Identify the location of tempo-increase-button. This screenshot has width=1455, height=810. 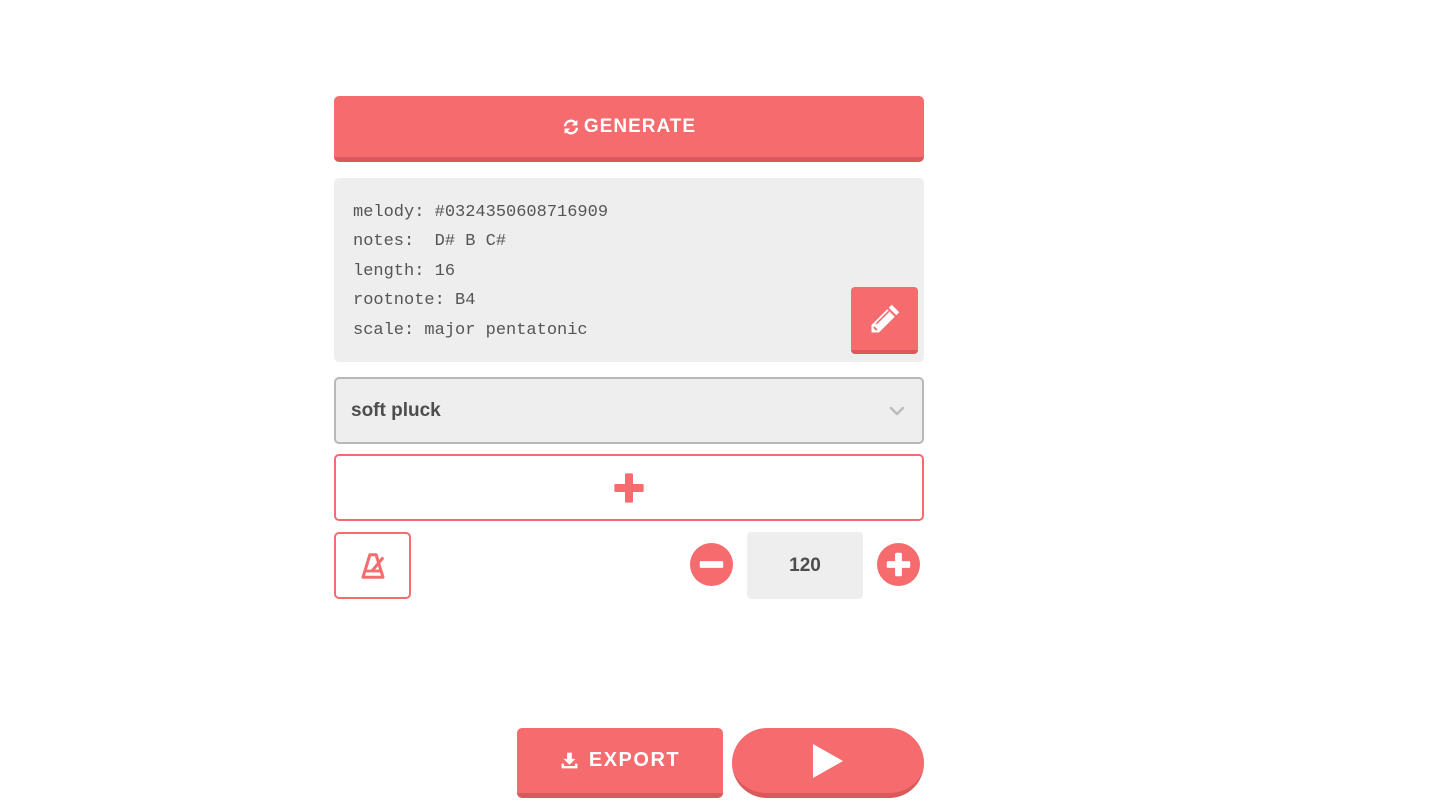
(898, 564).